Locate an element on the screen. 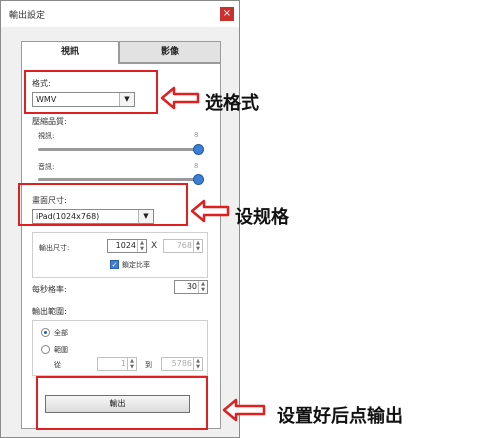 This screenshot has height=438, width=500. audio-quality-slider is located at coordinates (118, 179).